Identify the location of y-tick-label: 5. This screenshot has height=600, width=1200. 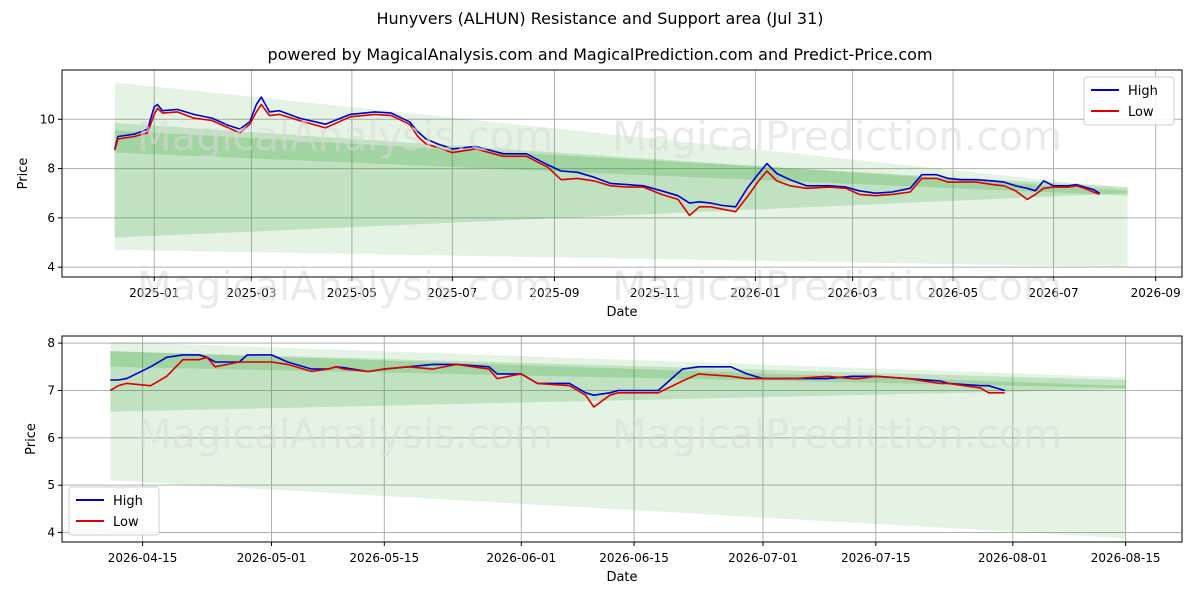
(51, 485).